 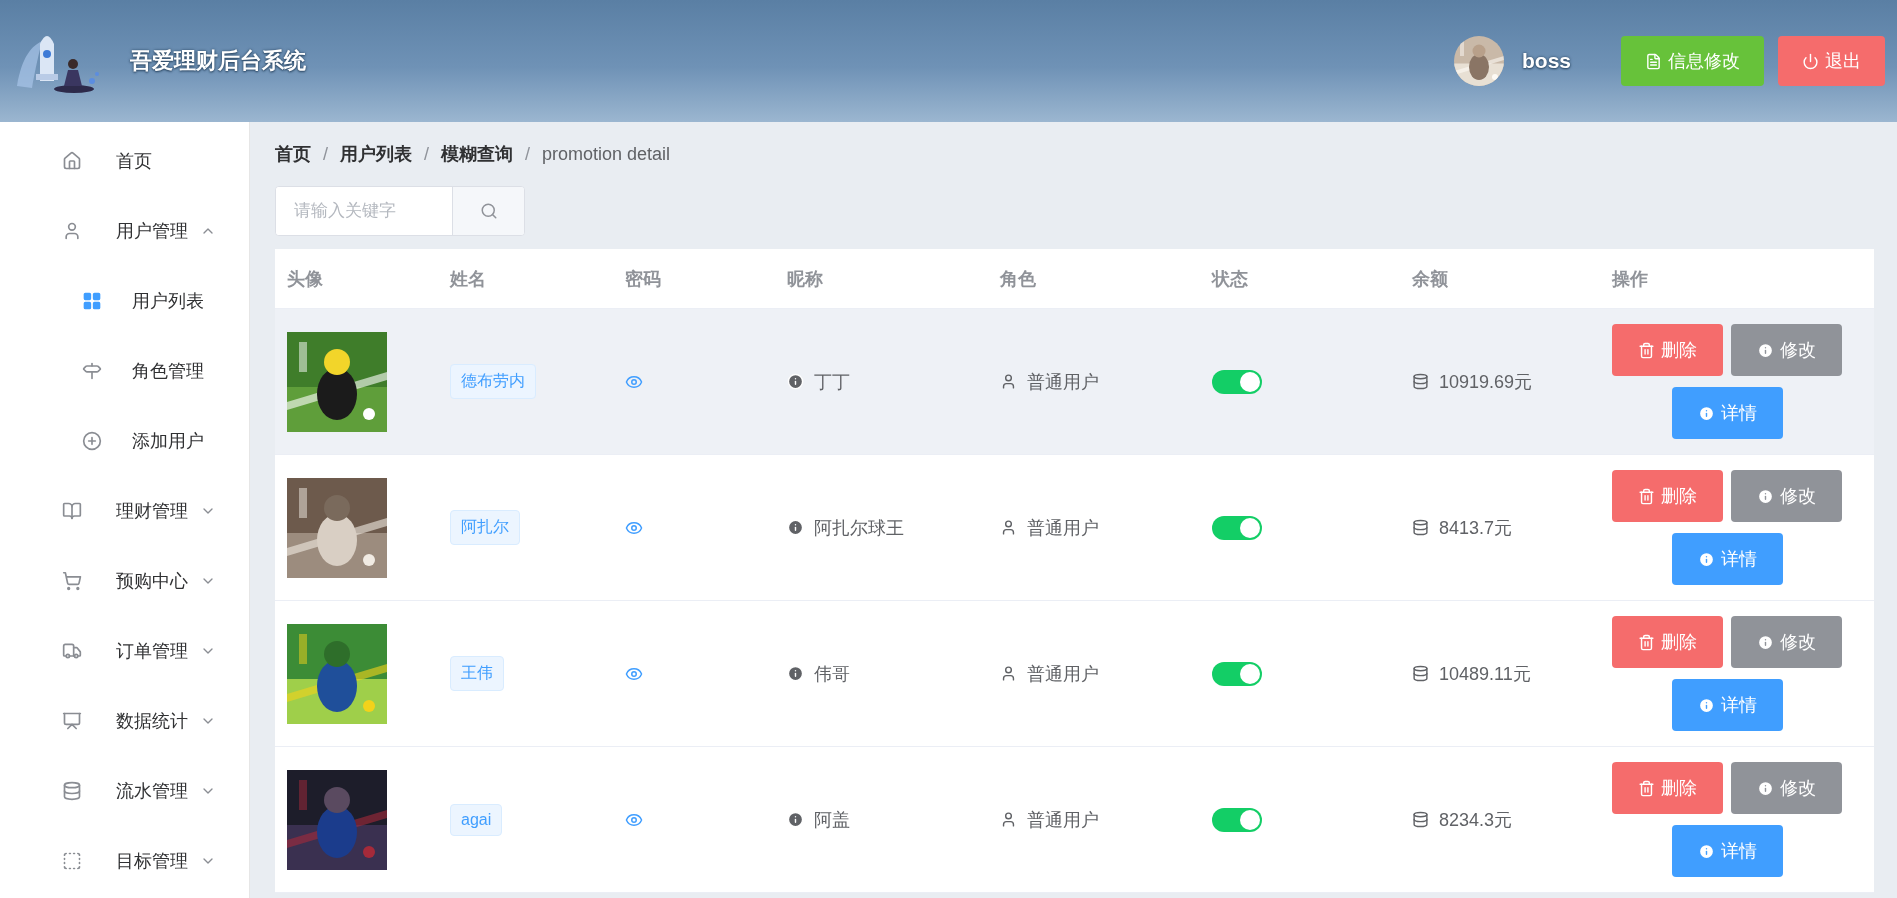 I want to click on column-header: 操作, so click(x=1630, y=279).